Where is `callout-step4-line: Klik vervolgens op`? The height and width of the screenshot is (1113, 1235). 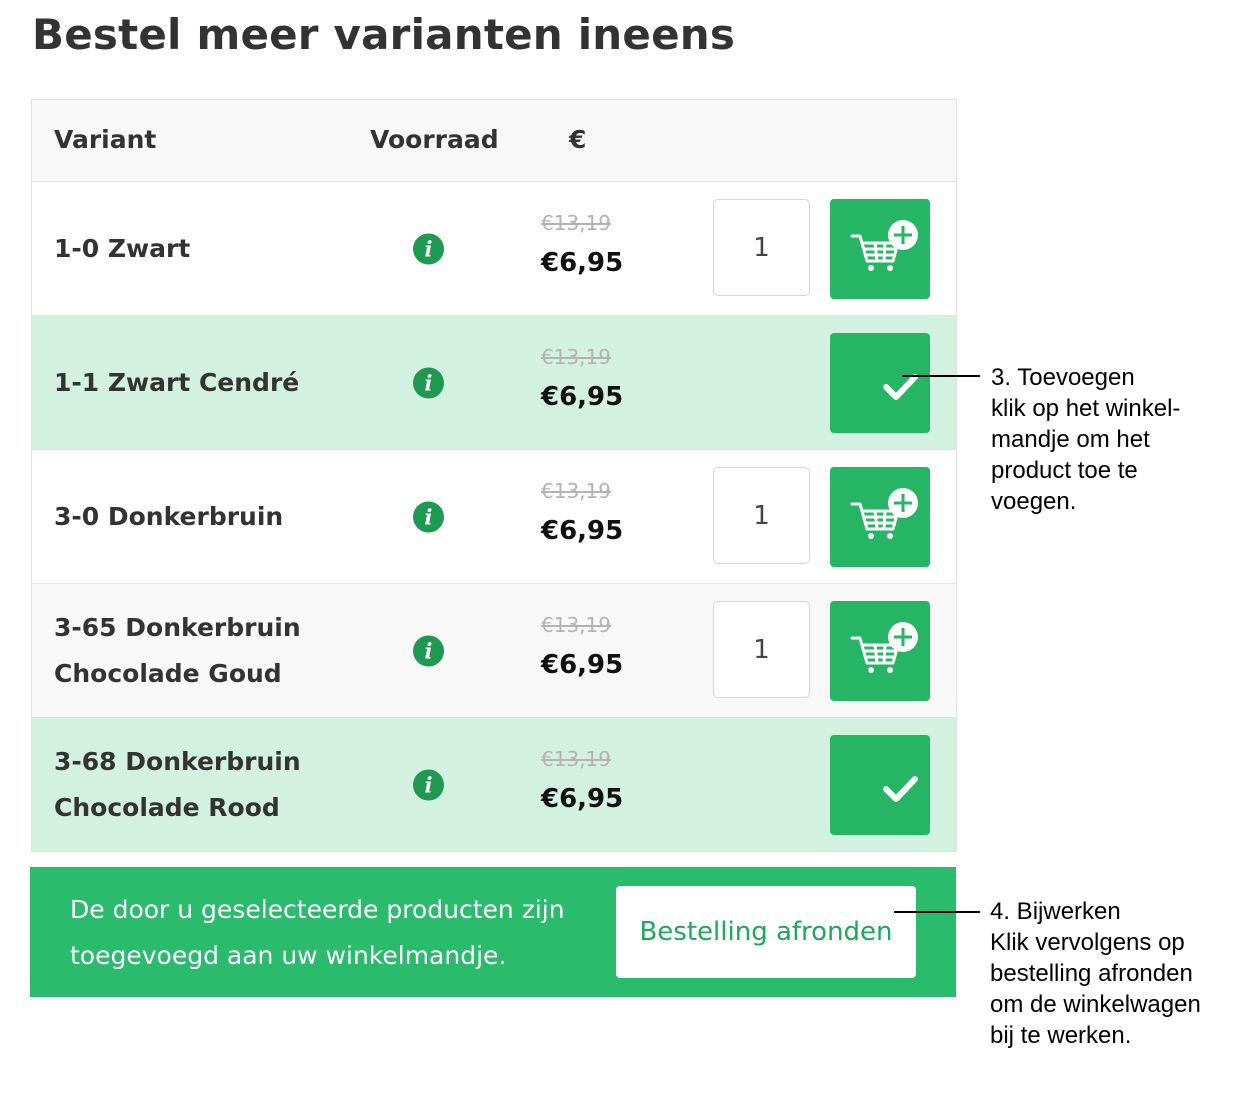 callout-step4-line: Klik vervolgens op is located at coordinates (1087, 942).